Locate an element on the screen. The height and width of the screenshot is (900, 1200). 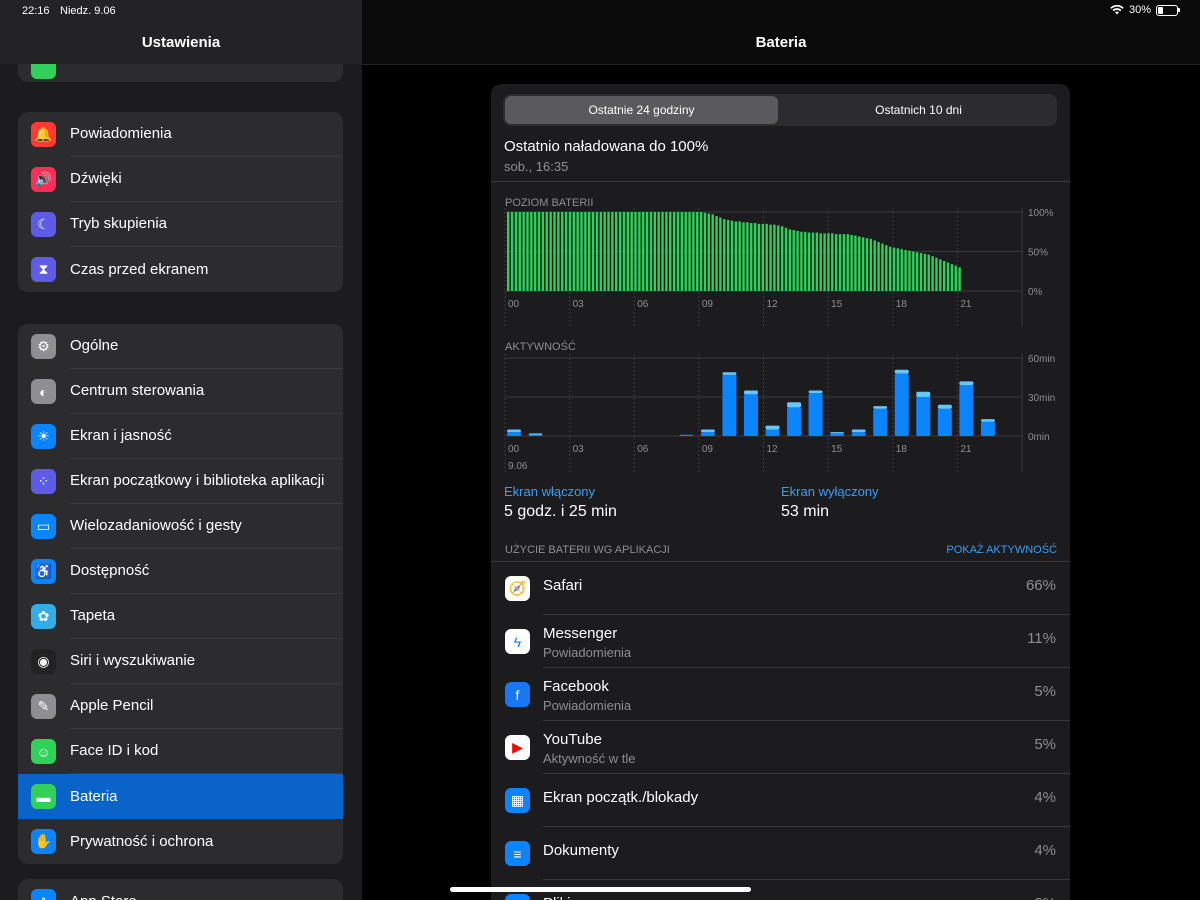
sidebar-item-pencil: ✎ Apple Pencil is located at coordinates (180, 706).